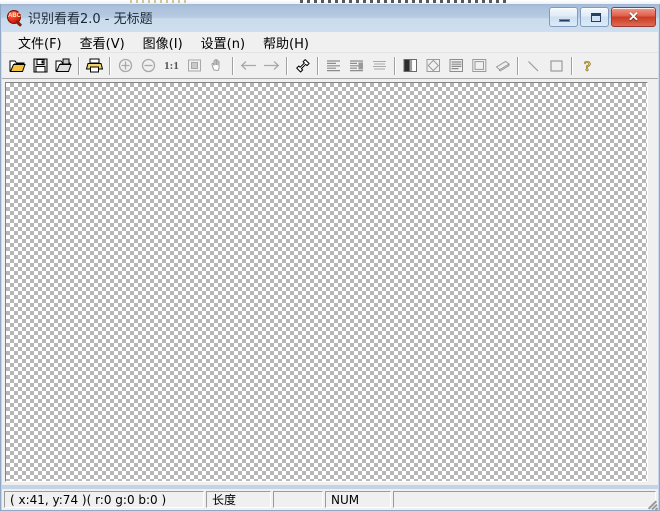 The height and width of the screenshot is (511, 660). What do you see at coordinates (287, 42) in the screenshot?
I see `menu-help: 帮助(H)` at bounding box center [287, 42].